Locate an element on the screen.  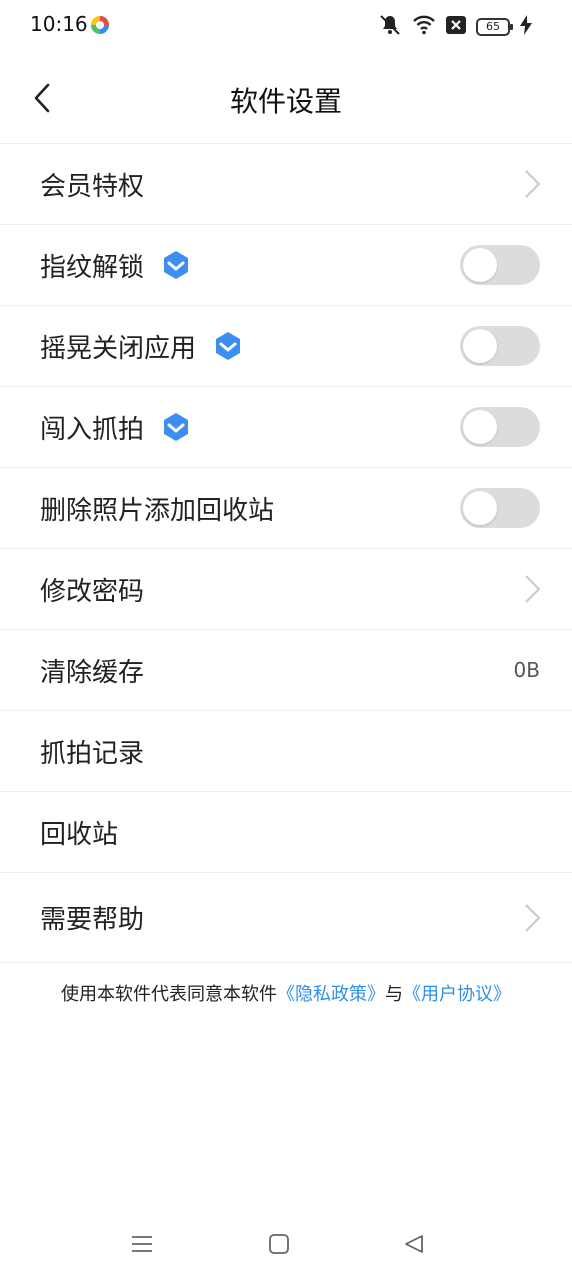
help-label: 需要帮助 is located at coordinates (92, 920).